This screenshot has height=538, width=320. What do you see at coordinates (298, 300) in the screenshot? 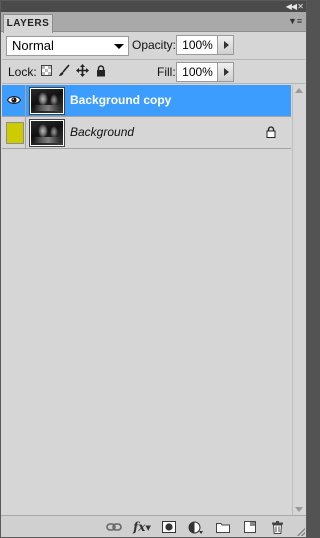
I see `layer-list-scrollbar` at bounding box center [298, 300].